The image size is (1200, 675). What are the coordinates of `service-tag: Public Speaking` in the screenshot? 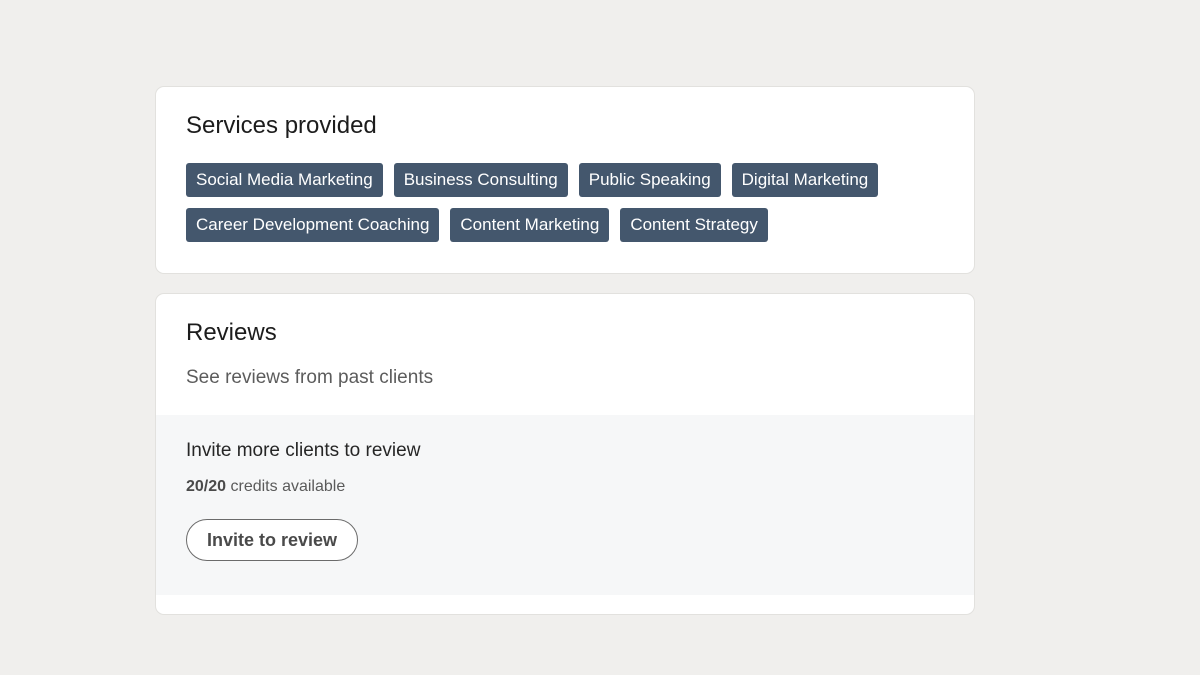 It's located at (649, 180).